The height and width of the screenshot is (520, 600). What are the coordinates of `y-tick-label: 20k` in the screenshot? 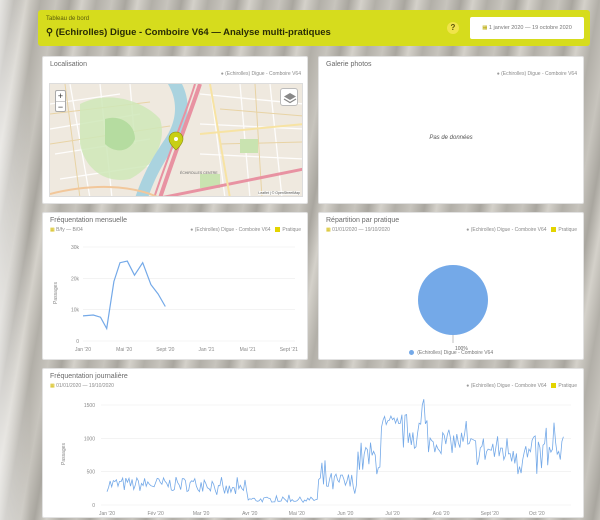 It's located at (75, 279).